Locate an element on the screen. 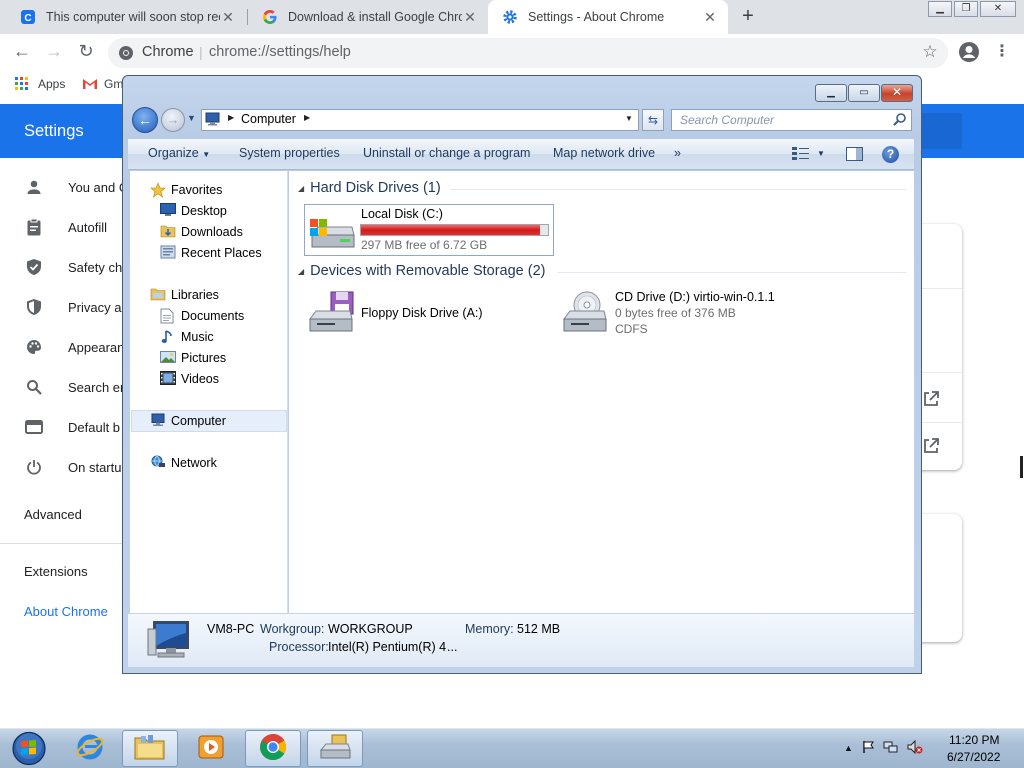 The height and width of the screenshot is (768, 1024). view-options-icon is located at coordinates (801, 154).